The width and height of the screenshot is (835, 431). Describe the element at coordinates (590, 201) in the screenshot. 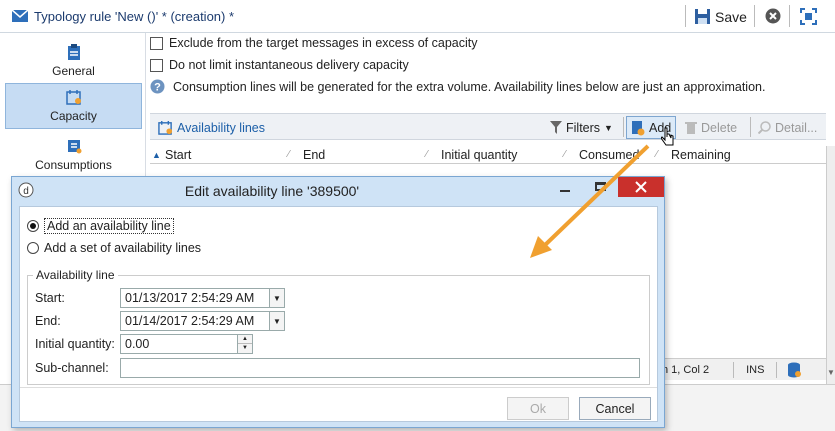

I see `callout-arrow` at that location.